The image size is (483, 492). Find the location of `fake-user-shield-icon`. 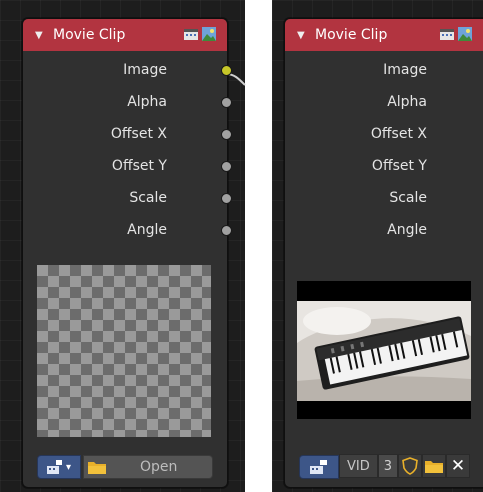

fake-user-shield-icon is located at coordinates (410, 466).